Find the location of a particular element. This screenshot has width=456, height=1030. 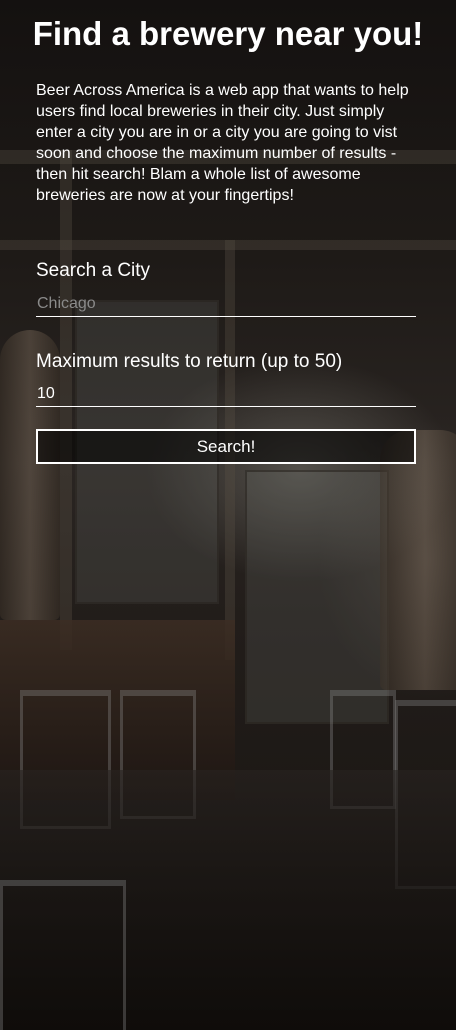

city-label: Search a City is located at coordinates (93, 270).